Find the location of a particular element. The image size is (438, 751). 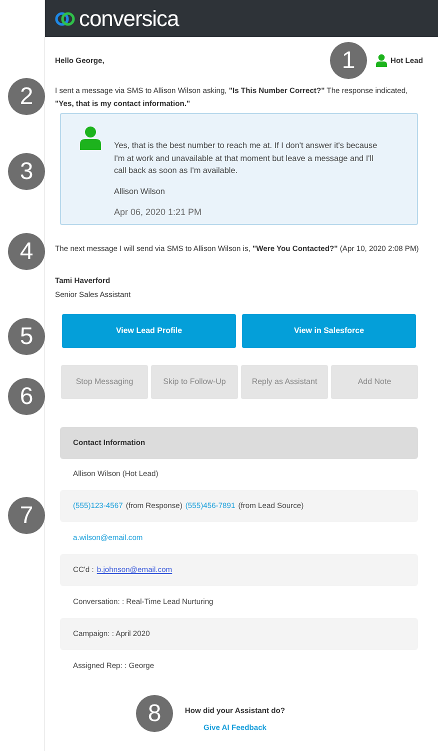

action-button: View in Salesforce is located at coordinates (329, 331).